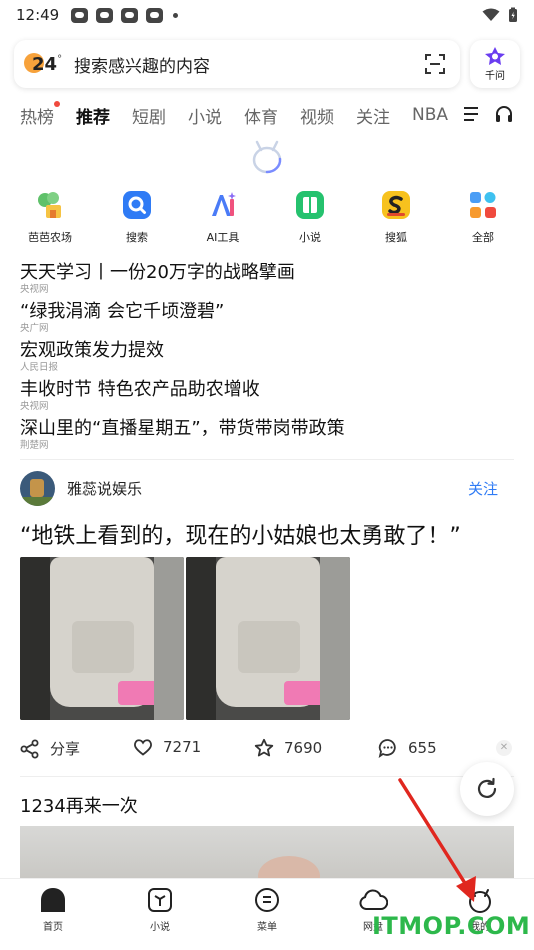 The height and width of the screenshot is (950, 534). What do you see at coordinates (53, 910) in the screenshot?
I see `nav-home: 首页` at bounding box center [53, 910].